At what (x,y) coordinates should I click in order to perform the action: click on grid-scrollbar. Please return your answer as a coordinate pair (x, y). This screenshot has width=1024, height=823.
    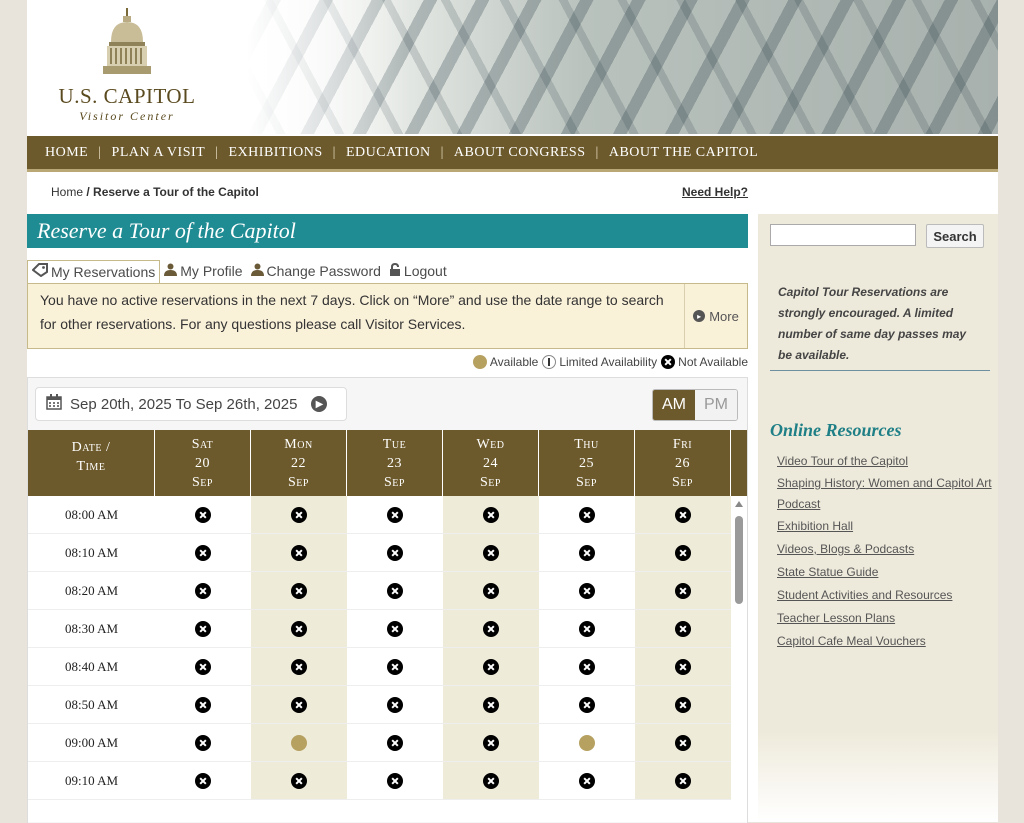
    Looking at the image, I should click on (739, 659).